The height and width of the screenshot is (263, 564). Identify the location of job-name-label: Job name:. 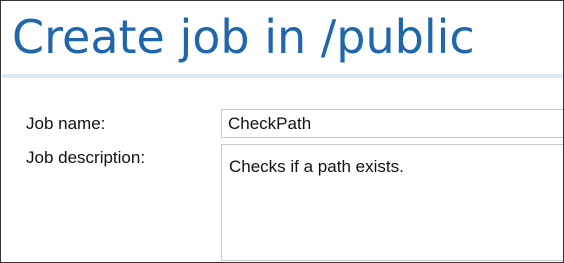
(66, 123).